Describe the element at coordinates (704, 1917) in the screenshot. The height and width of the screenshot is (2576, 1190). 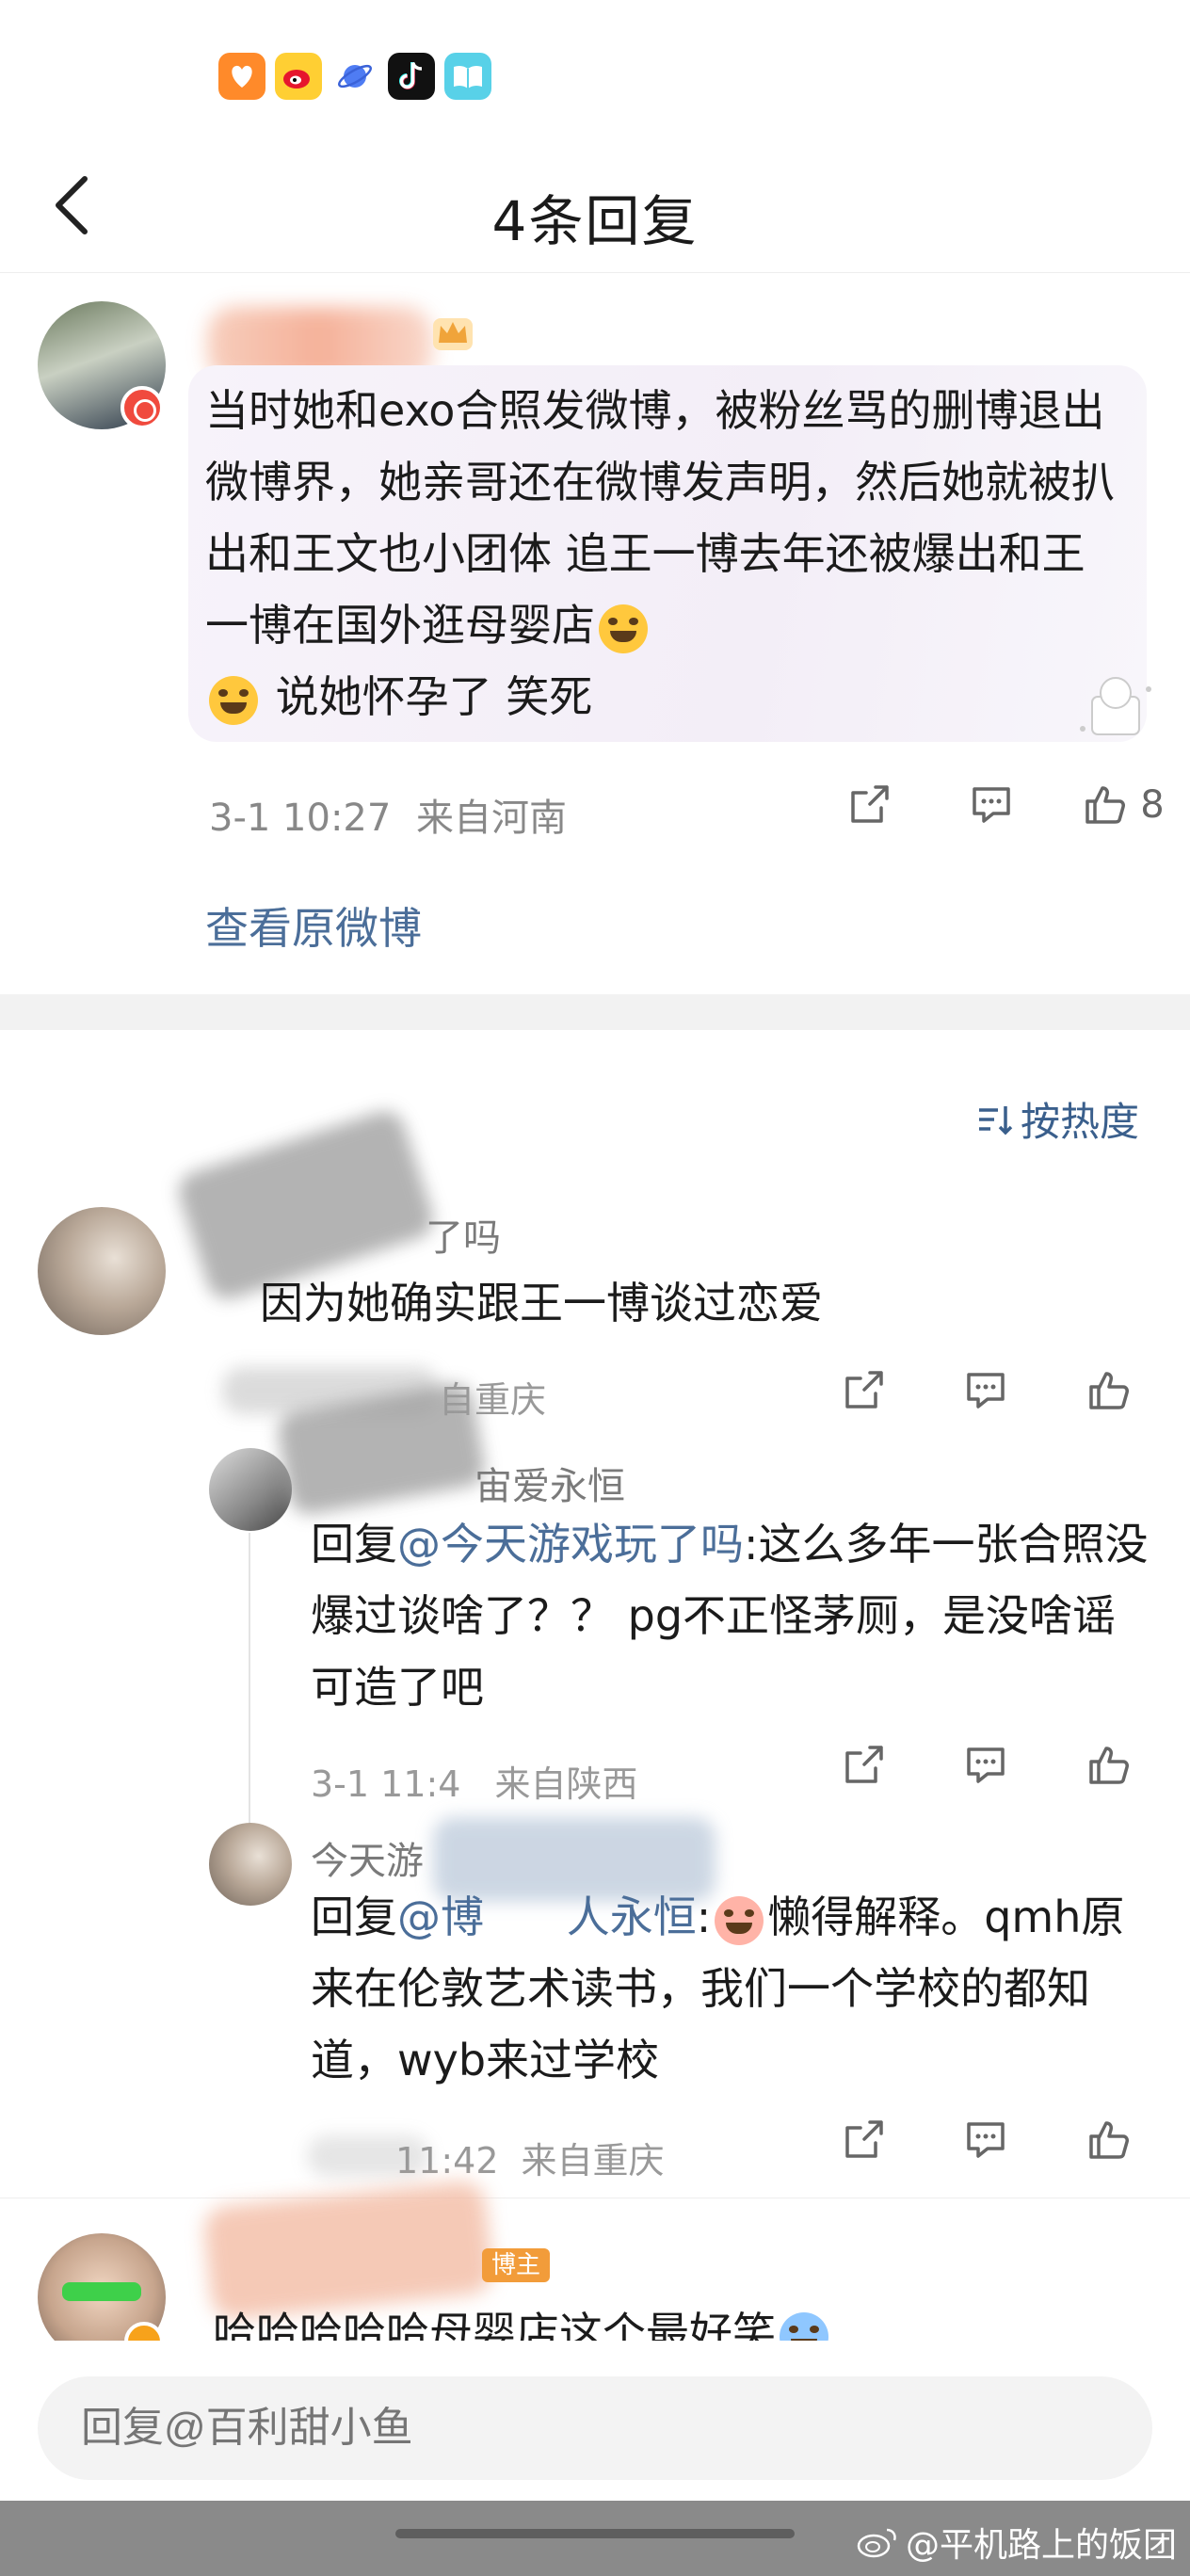
I see `colon-text: :` at that location.